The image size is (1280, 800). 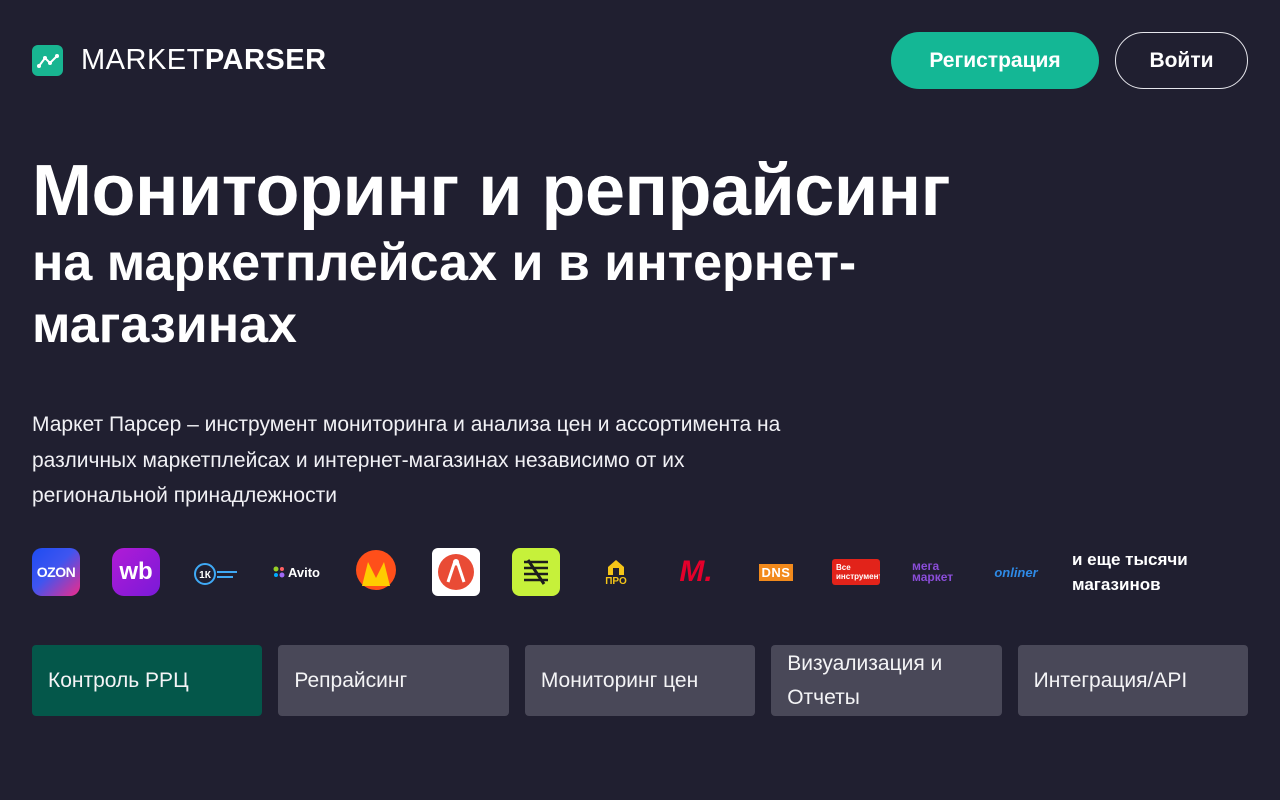 I want to click on pervyi-vitamin-icon: 1К, so click(x=215, y=574).